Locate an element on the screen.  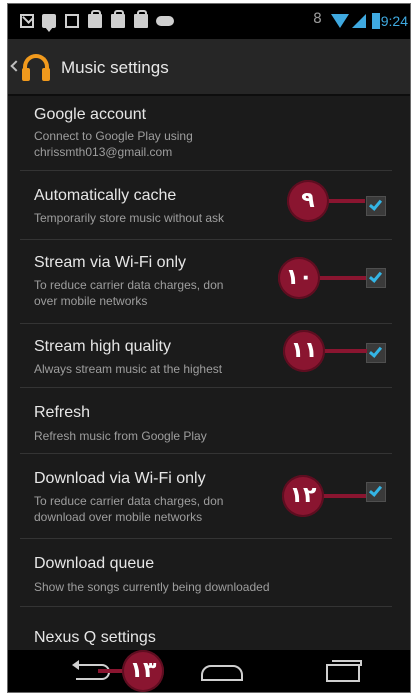
callout-13-badge: ١٣ is located at coordinates (143, 671).